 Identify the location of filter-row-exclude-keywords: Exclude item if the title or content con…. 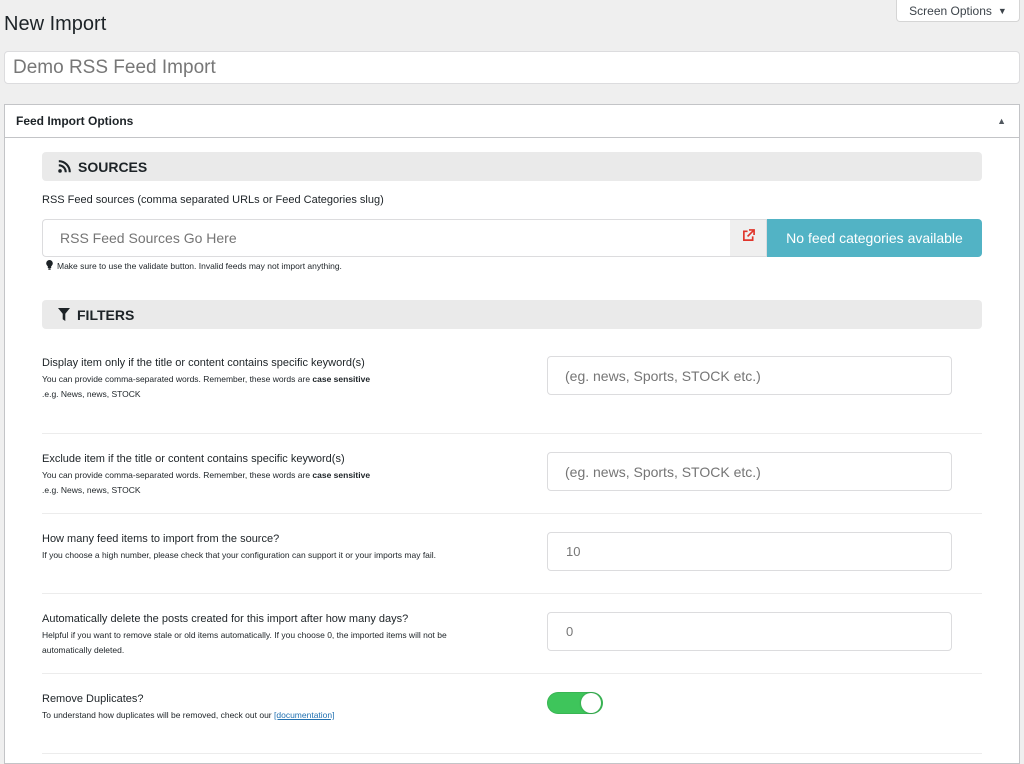
(512, 474).